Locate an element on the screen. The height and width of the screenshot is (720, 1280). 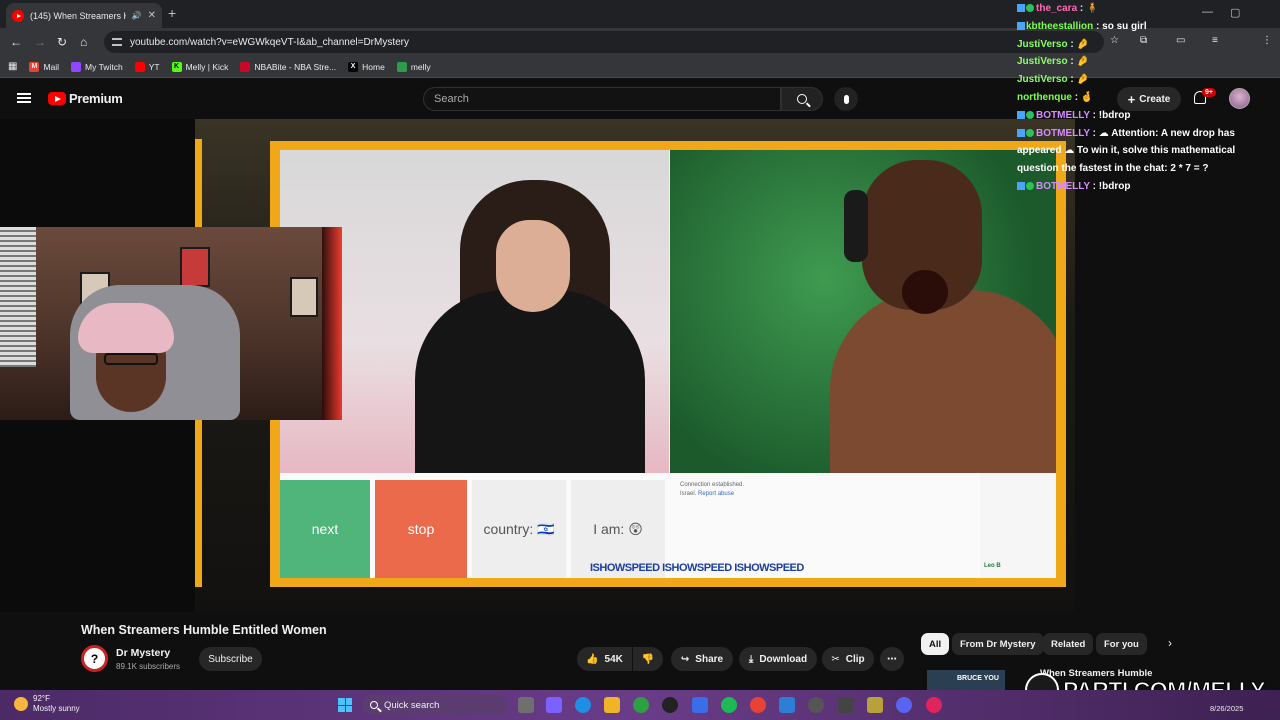
copilot-icon is located at coordinates (554, 705).